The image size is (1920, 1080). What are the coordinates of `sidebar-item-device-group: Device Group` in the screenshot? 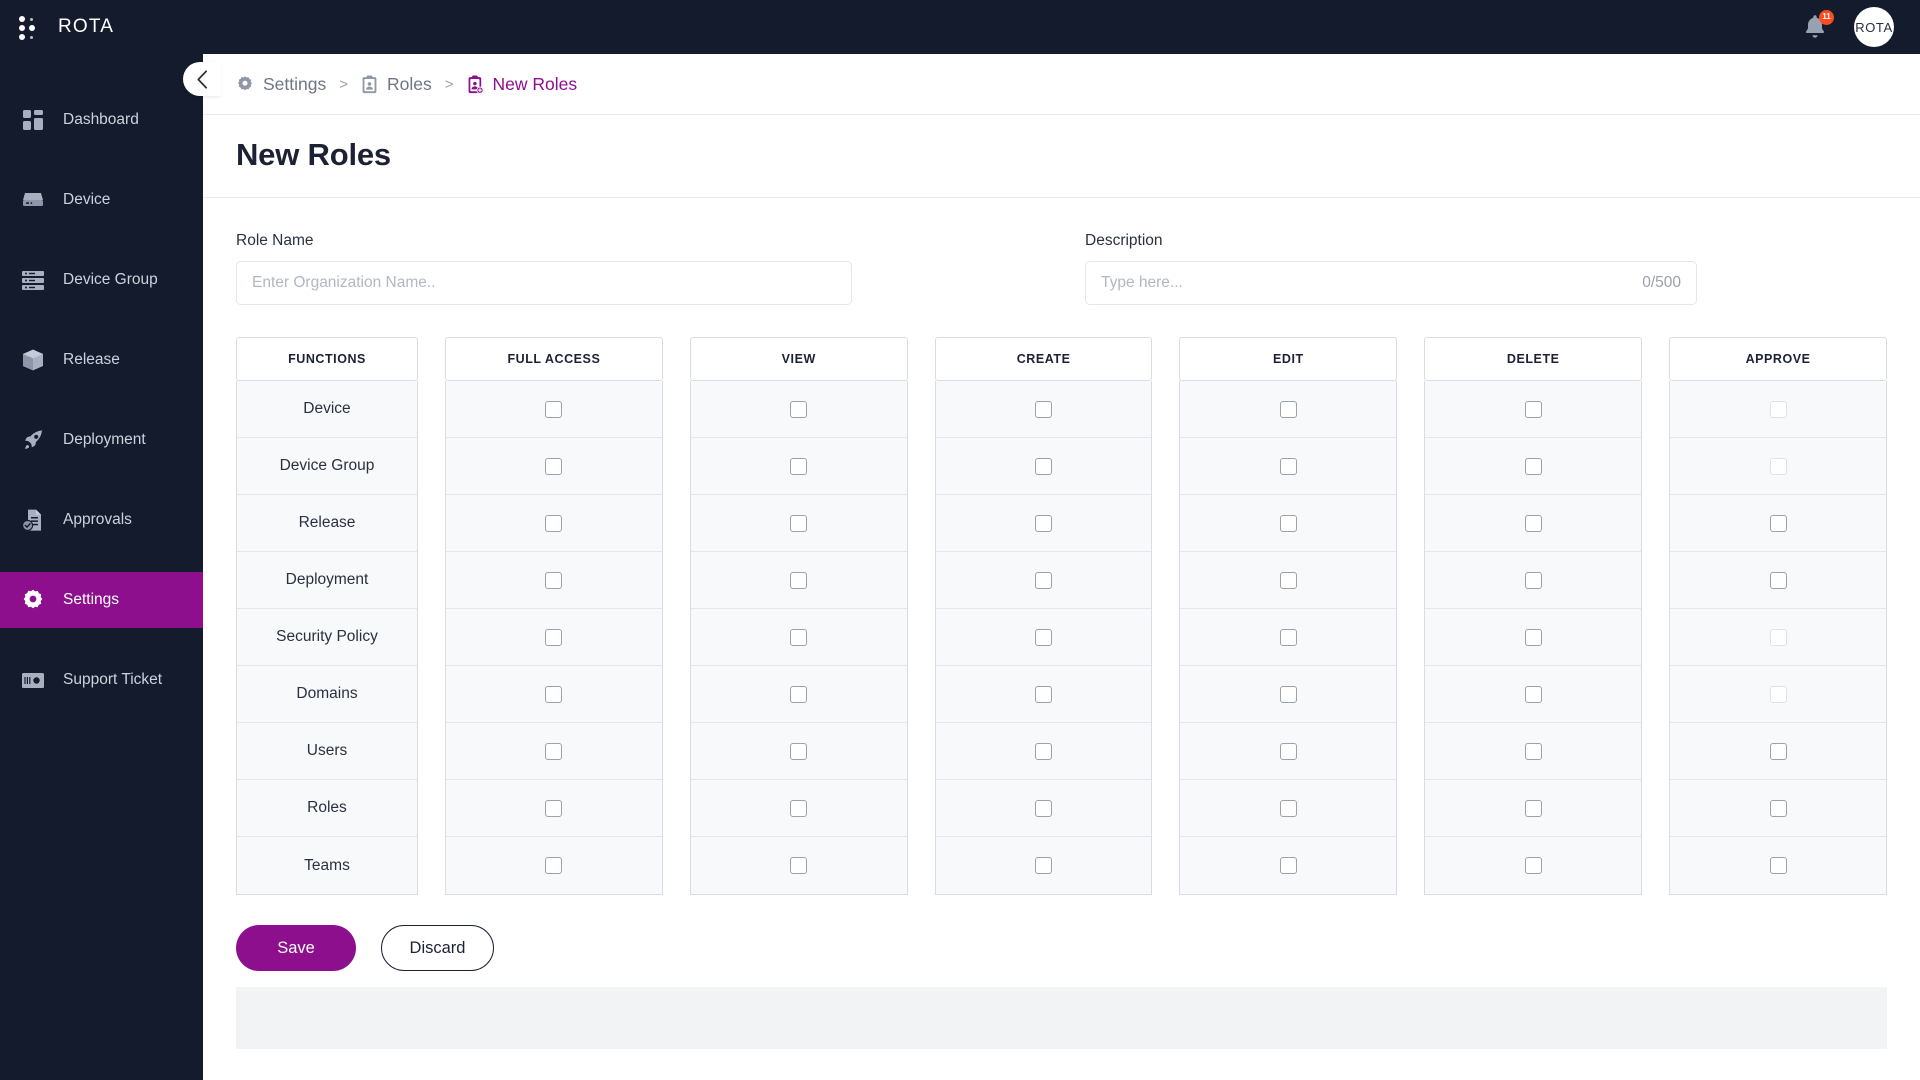 It's located at (101, 280).